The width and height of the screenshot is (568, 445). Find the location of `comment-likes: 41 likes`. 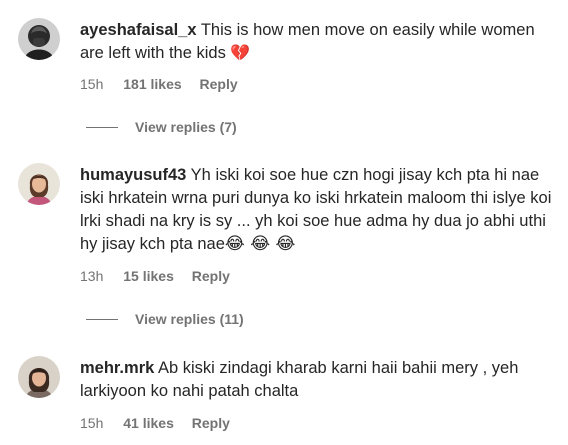

comment-likes: 41 likes is located at coordinates (148, 423).